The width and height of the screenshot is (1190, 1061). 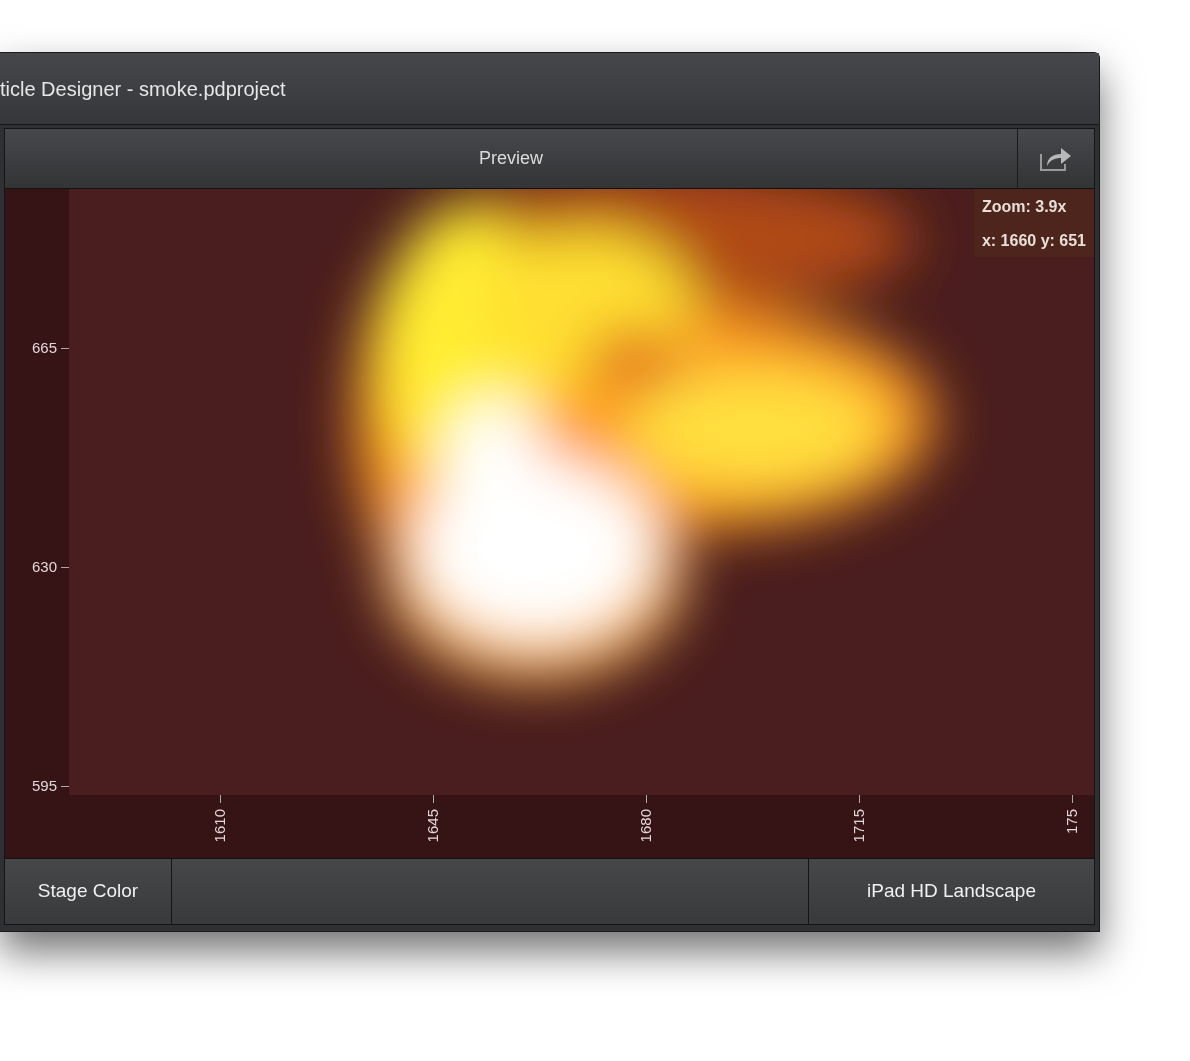 I want to click on ruler-label: 1610, so click(x=219, y=826).